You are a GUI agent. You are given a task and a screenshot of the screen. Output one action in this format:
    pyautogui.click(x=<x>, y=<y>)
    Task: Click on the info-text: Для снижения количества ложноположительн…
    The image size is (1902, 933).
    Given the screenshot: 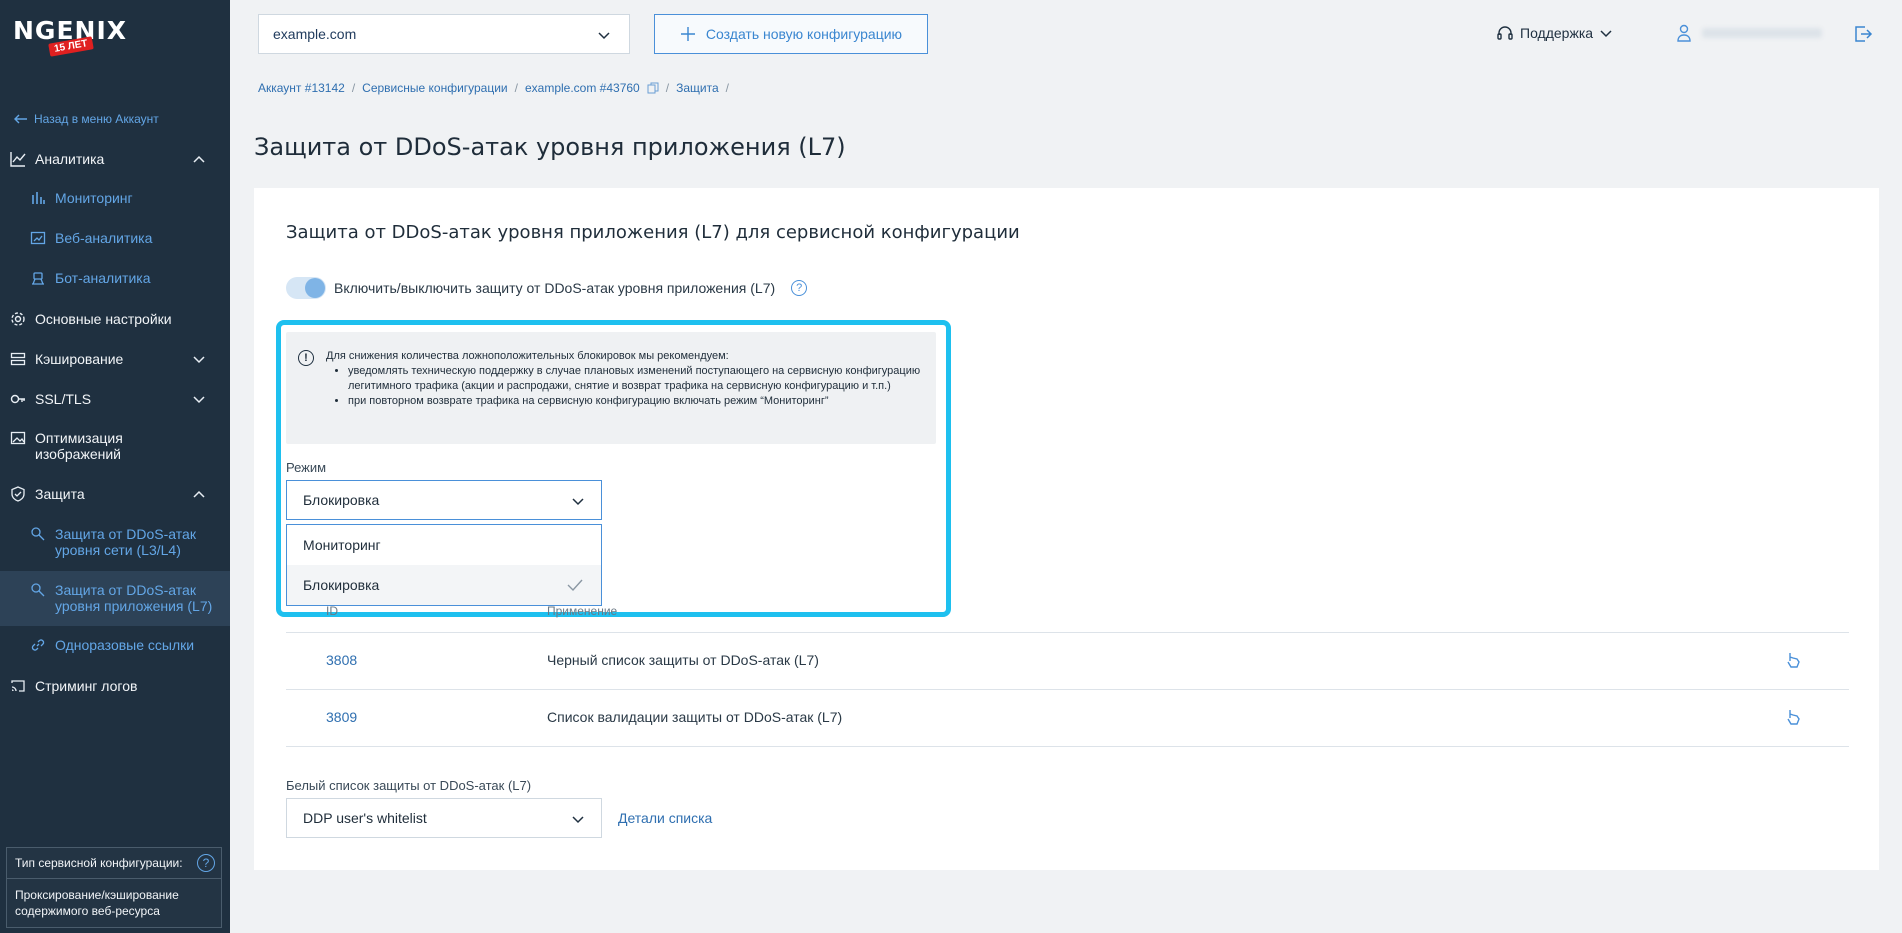 What is the action you would take?
    pyautogui.click(x=626, y=379)
    